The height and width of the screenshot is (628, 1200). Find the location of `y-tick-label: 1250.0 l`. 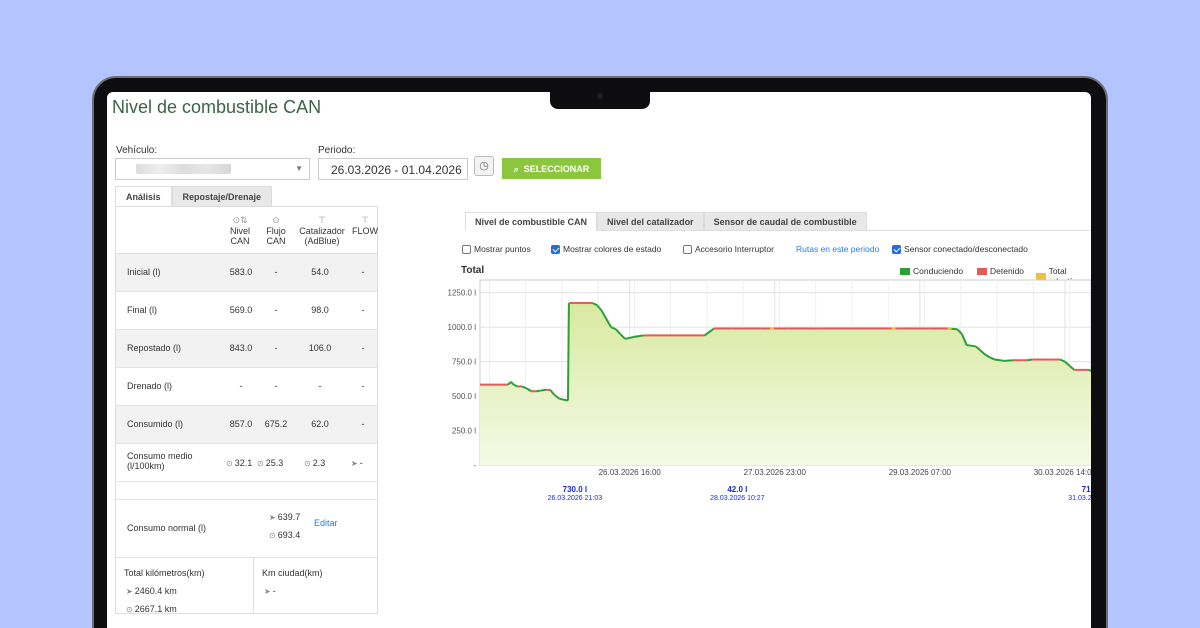

y-tick-label: 1250.0 l is located at coordinates (462, 293).